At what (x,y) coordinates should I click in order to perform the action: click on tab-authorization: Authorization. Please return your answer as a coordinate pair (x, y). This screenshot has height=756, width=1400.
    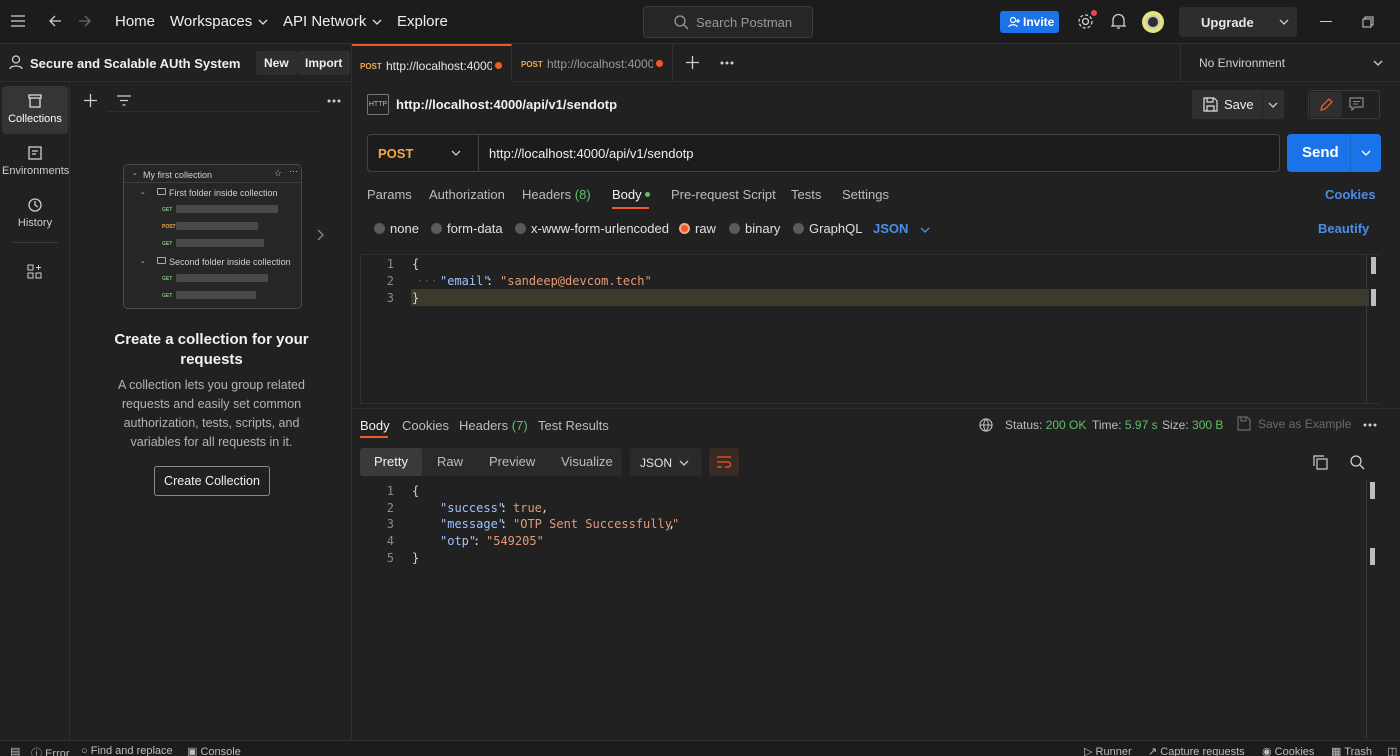
    Looking at the image, I should click on (467, 194).